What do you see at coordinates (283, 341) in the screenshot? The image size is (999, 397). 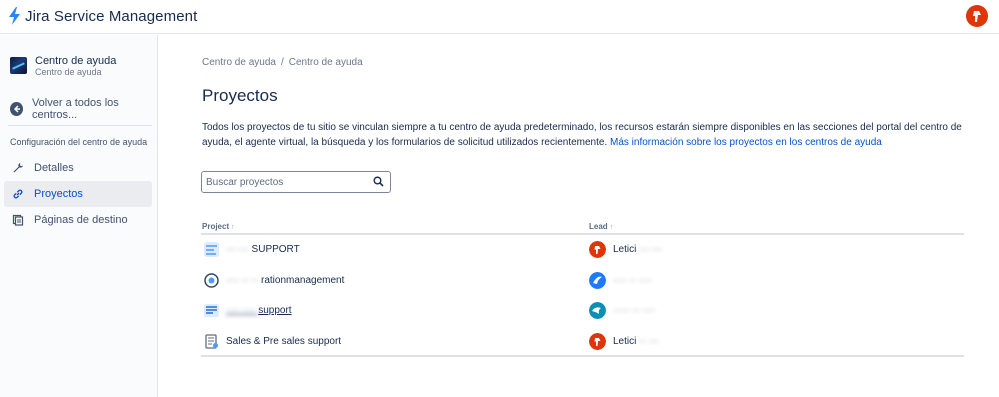 I see `project-name: Sales & Pre sales support` at bounding box center [283, 341].